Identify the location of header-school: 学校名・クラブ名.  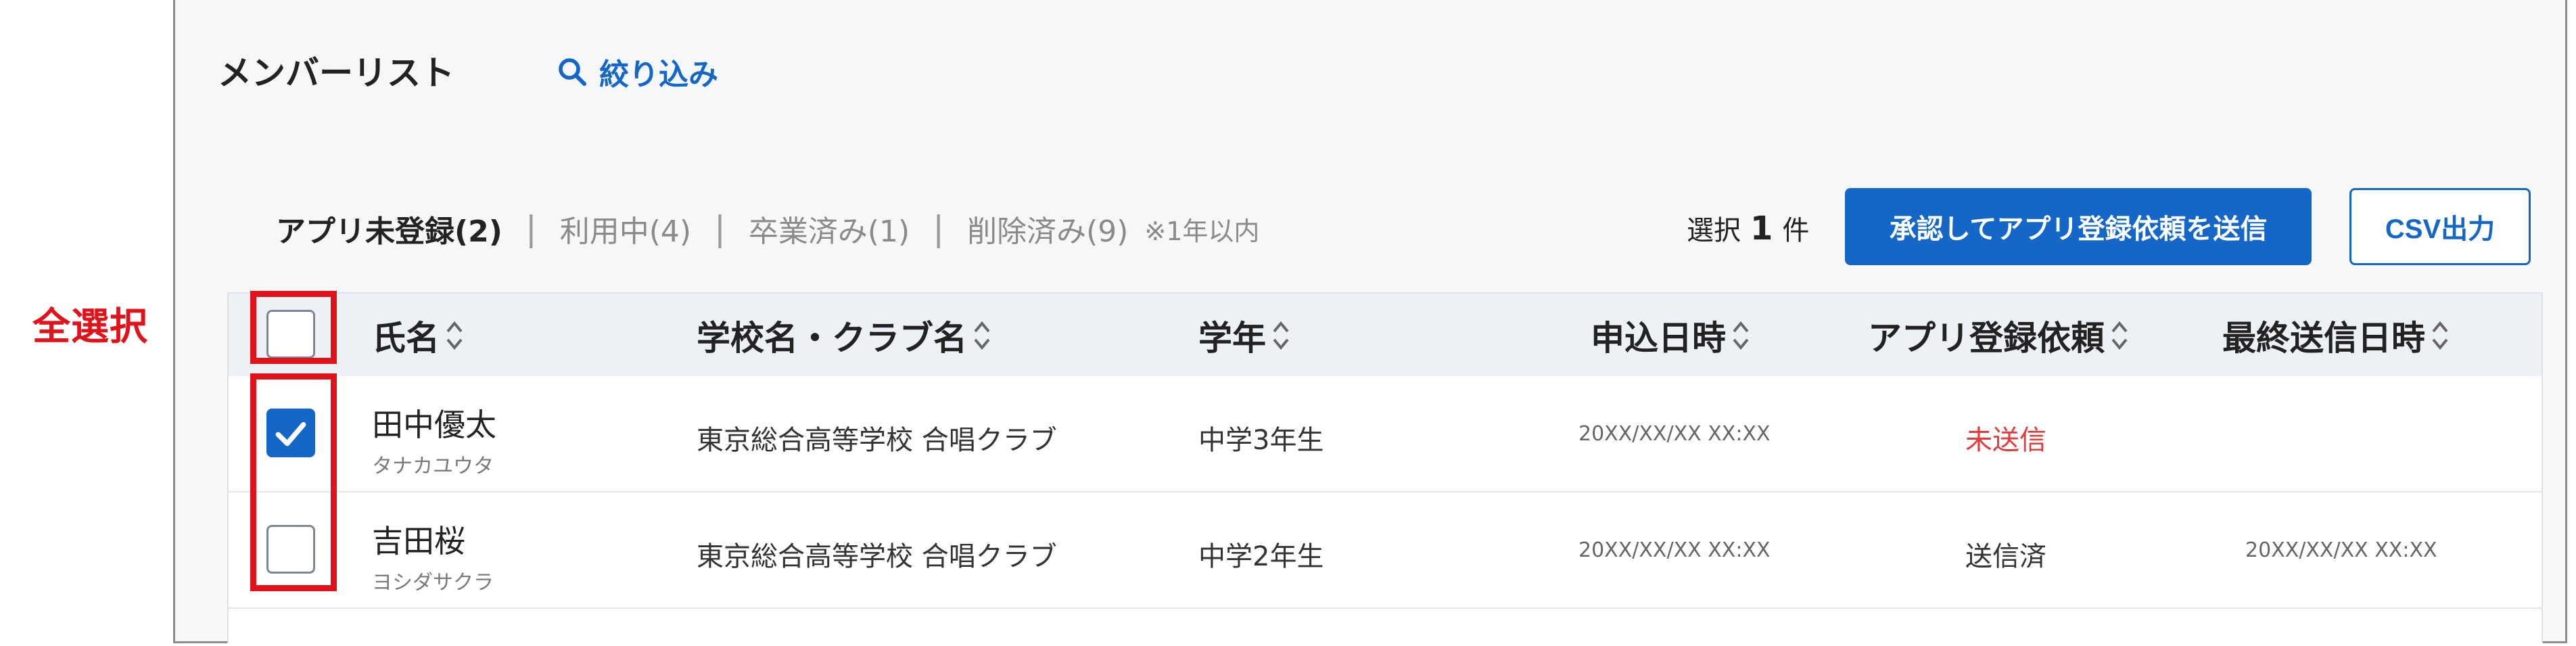
(845, 335).